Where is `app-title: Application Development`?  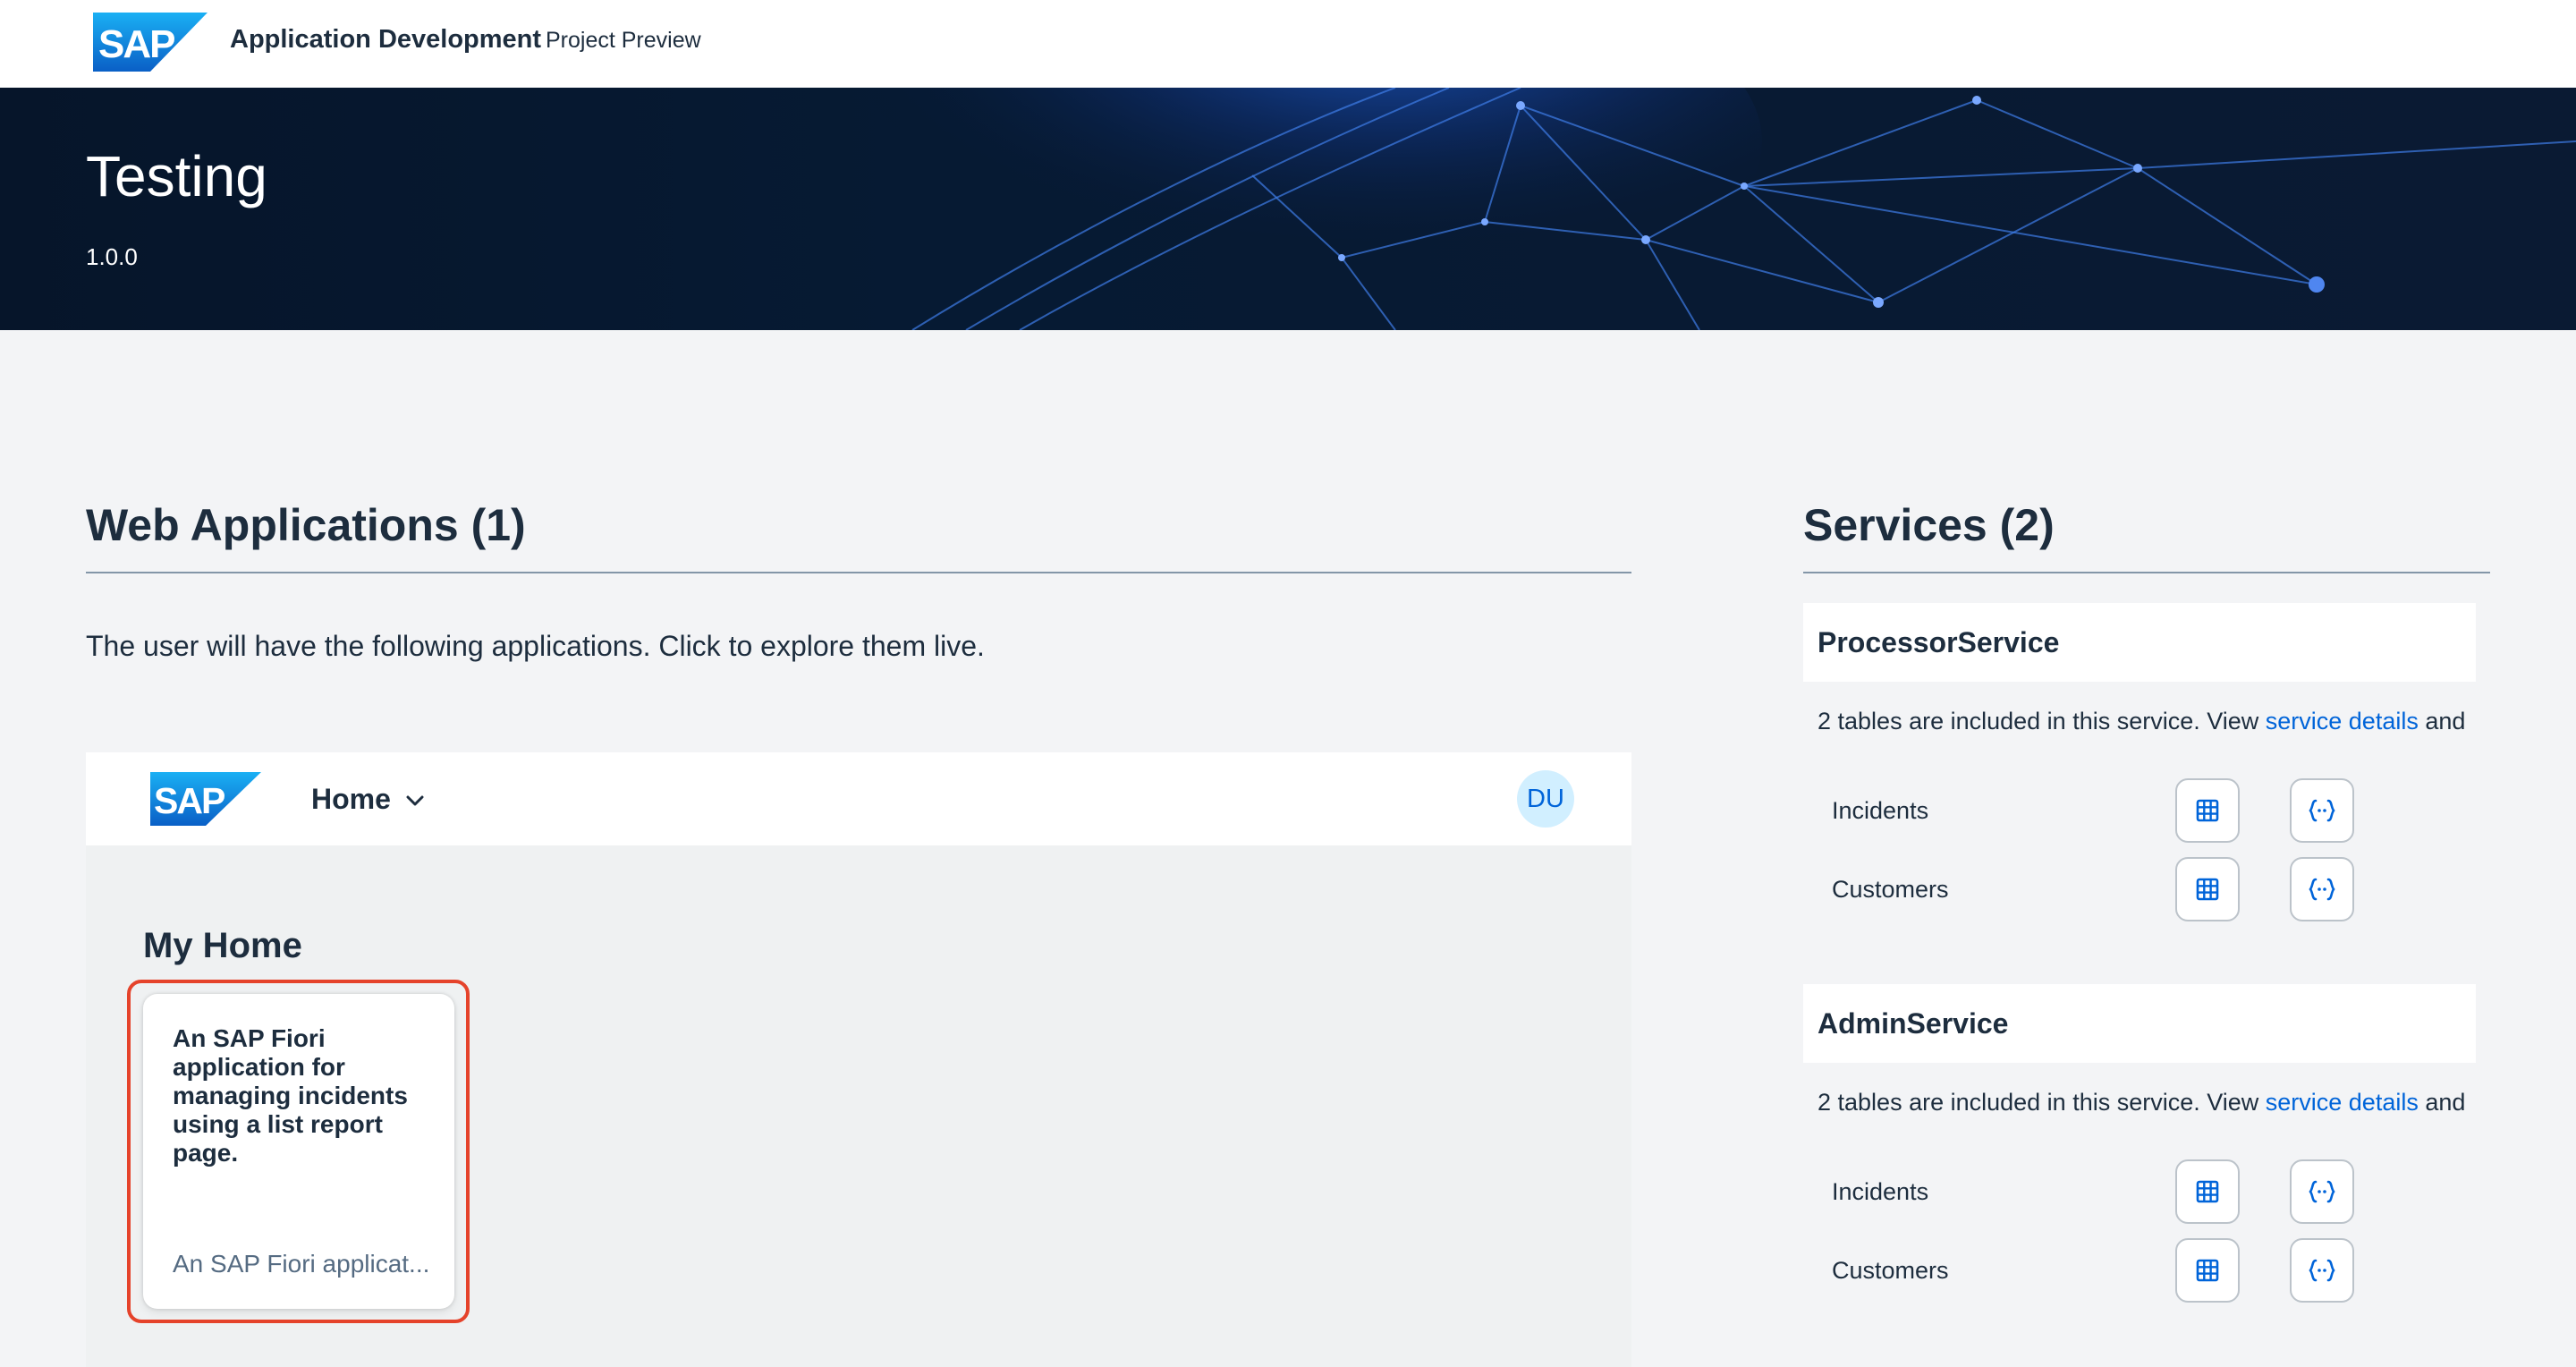 app-title: Application Development is located at coordinates (386, 39).